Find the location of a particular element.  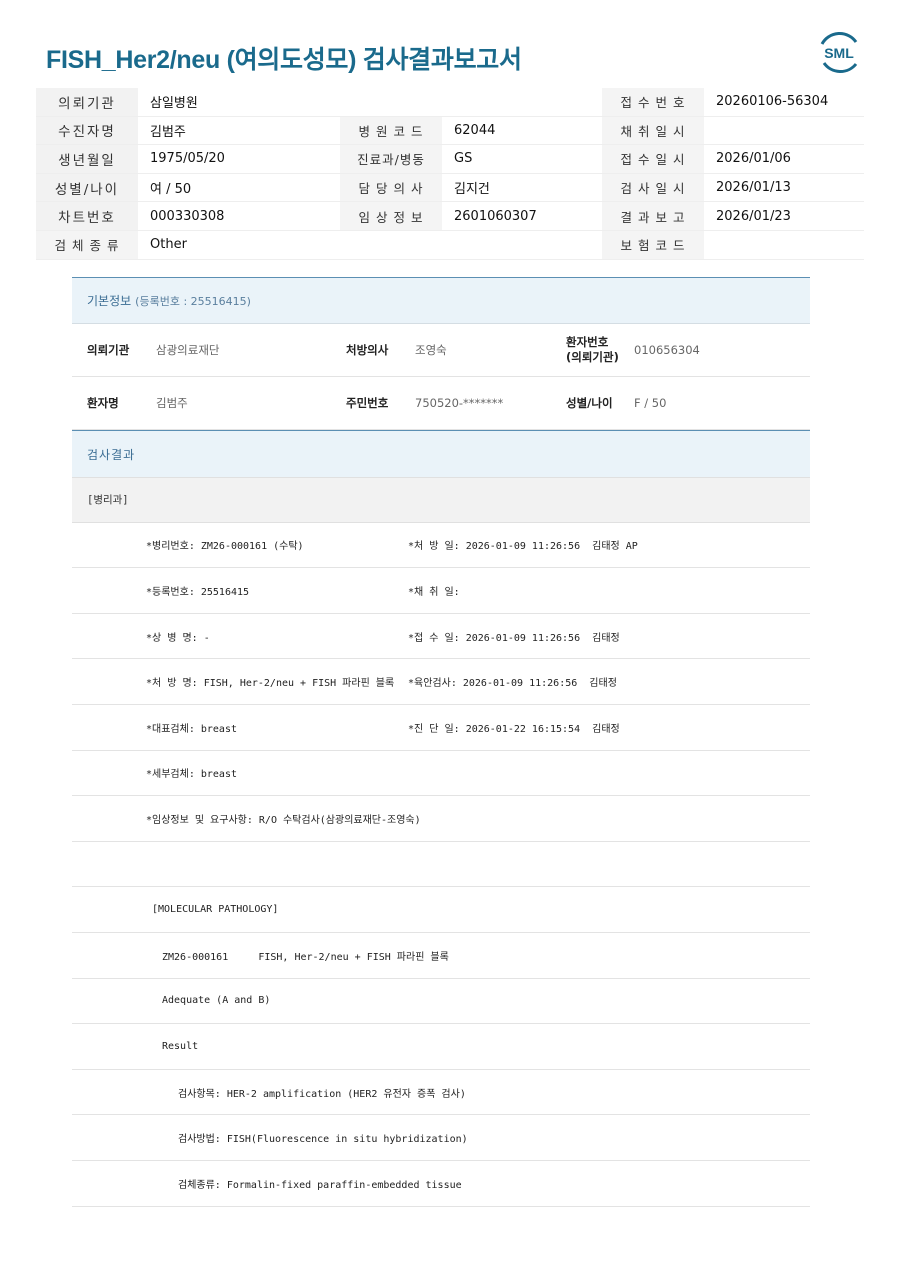

result-row-left: *병리번호: ZM26-000161 (수탁) is located at coordinates (225, 547).